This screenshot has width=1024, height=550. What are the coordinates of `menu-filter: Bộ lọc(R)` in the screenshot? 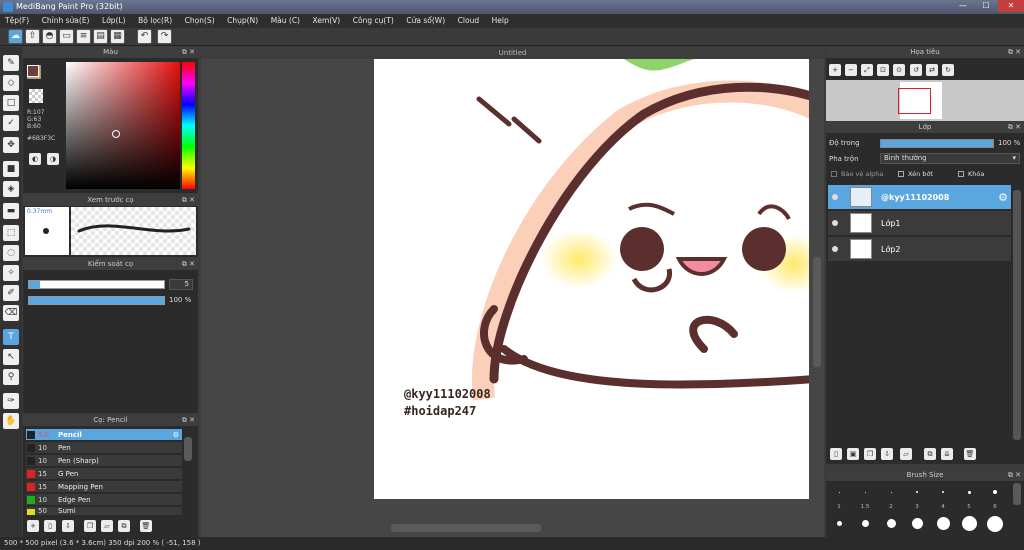 It's located at (155, 21).